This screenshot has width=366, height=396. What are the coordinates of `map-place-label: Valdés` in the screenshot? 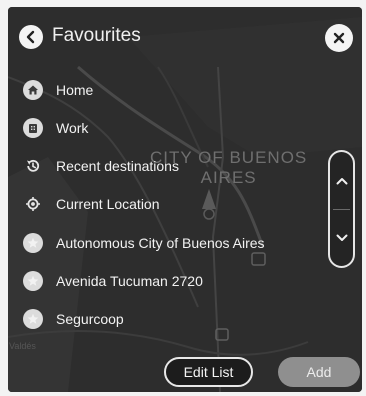 It's located at (22, 346).